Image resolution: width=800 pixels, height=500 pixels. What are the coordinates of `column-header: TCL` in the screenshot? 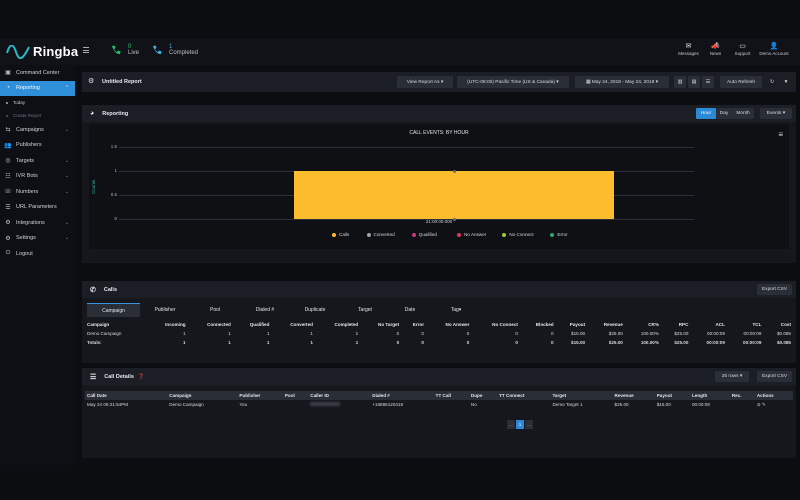 It's located at (745, 324).